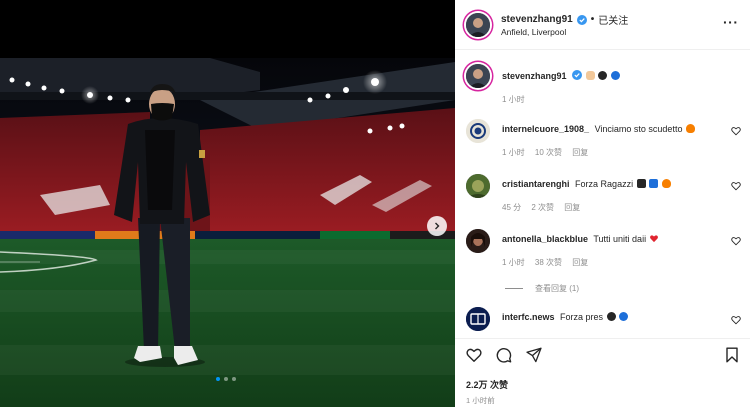  Describe the element at coordinates (604, 184) in the screenshot. I see `comment-body: Forza Ragazzi` at that location.